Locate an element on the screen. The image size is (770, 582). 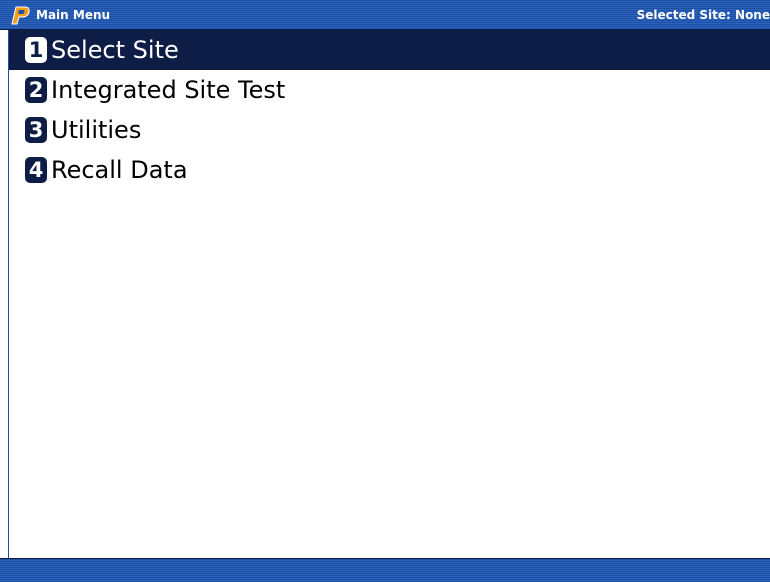
menu-item-number-badge: 3 is located at coordinates (36, 130).